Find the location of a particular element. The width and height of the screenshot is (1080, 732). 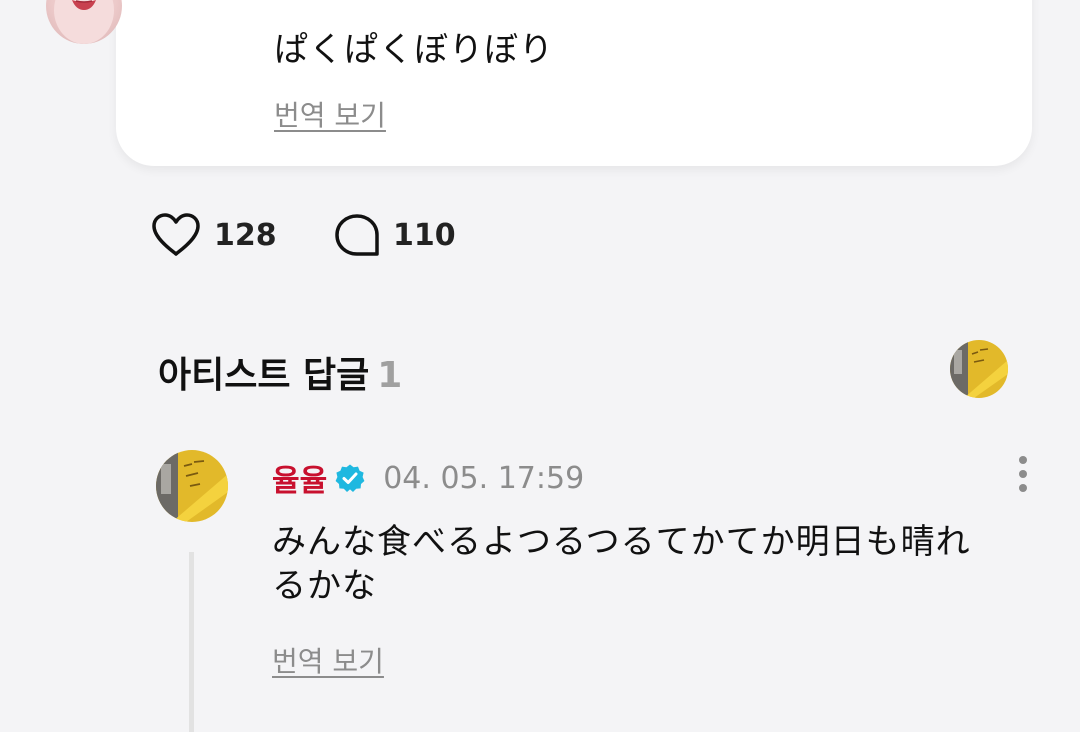

artist-avatar-small is located at coordinates (979, 369).